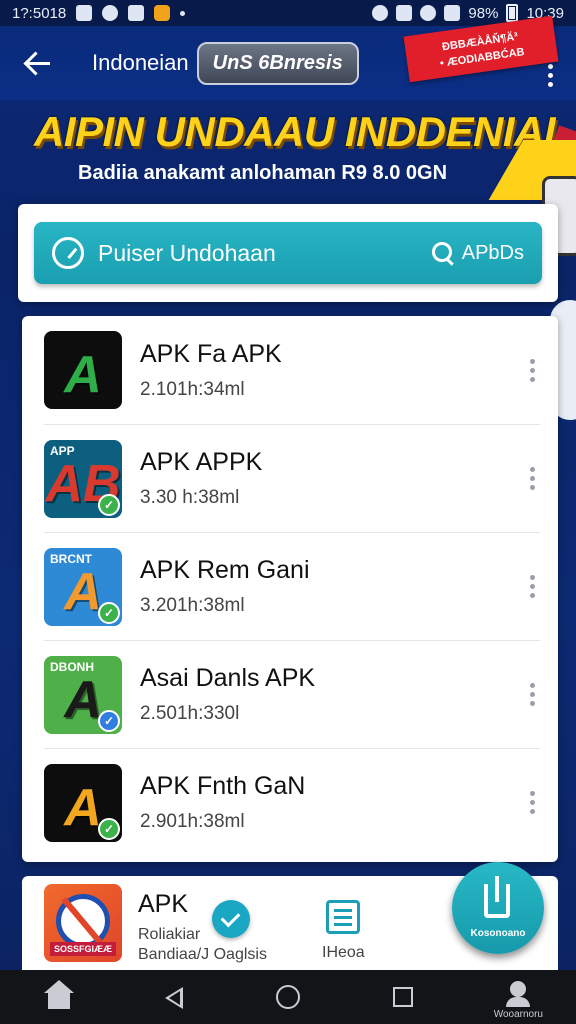  I want to click on app-icon-glyph: A, so click(83, 375).